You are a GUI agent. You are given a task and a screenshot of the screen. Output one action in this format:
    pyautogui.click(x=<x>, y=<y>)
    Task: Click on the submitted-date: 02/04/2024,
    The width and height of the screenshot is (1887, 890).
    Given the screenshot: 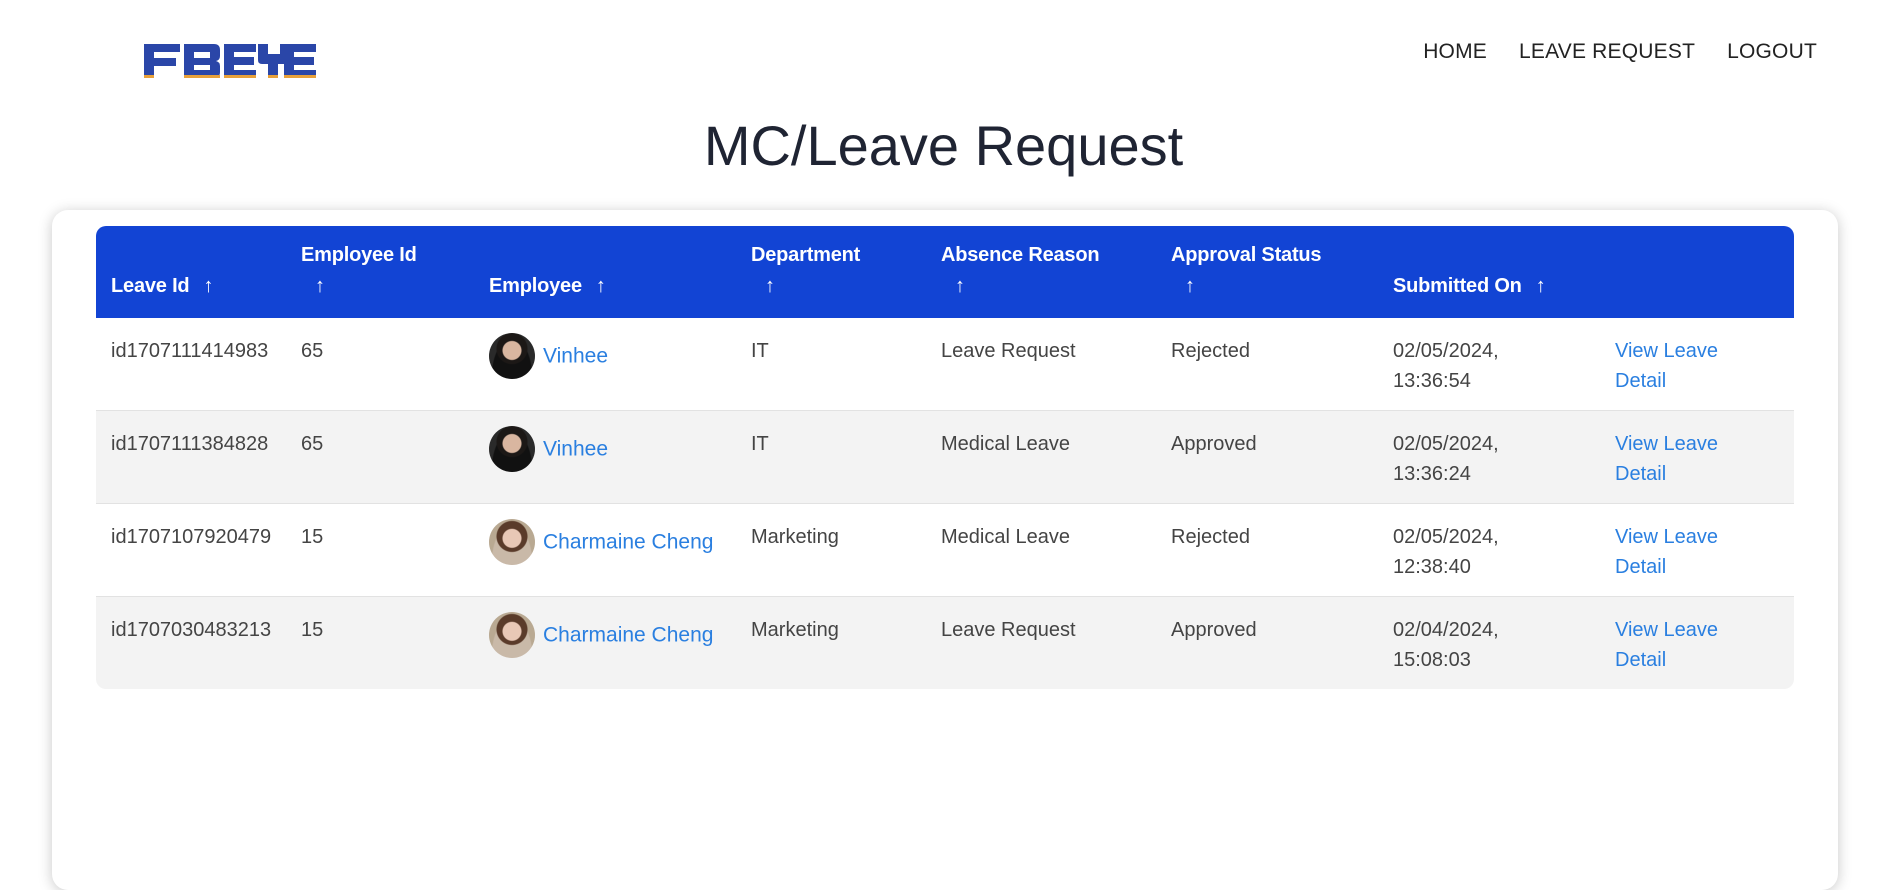 What is the action you would take?
    pyautogui.click(x=1446, y=630)
    